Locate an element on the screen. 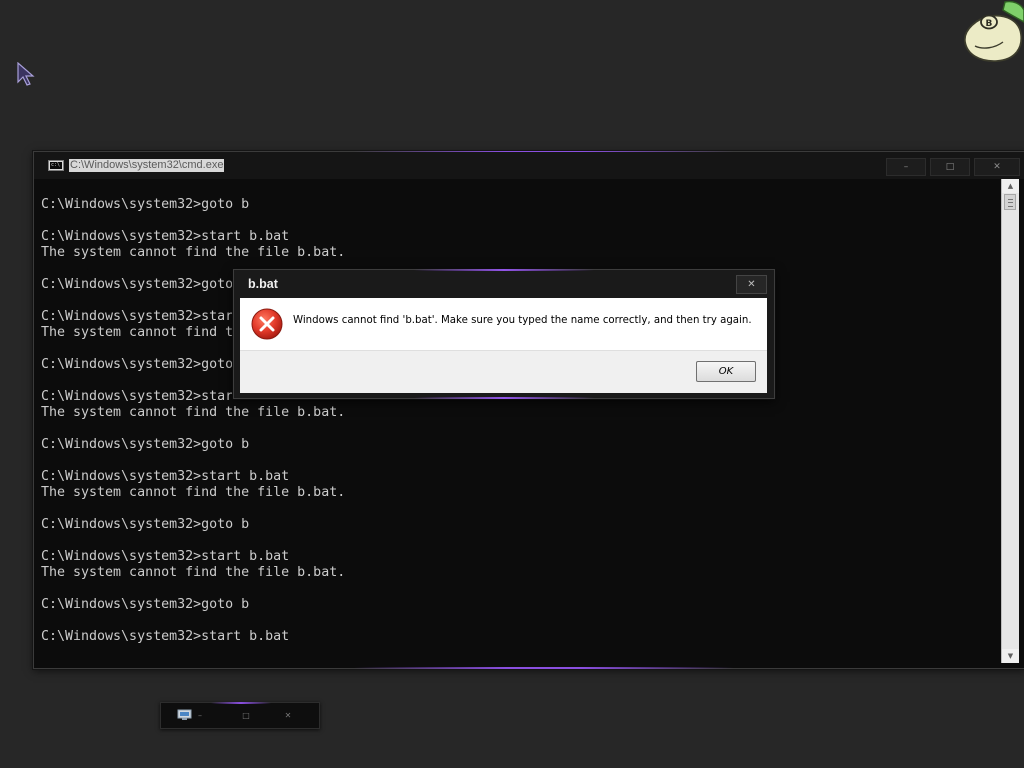  cmd-titlebar: c:\ C:\Windows\system32\cmd.exe – □ ✕ is located at coordinates (529, 165).